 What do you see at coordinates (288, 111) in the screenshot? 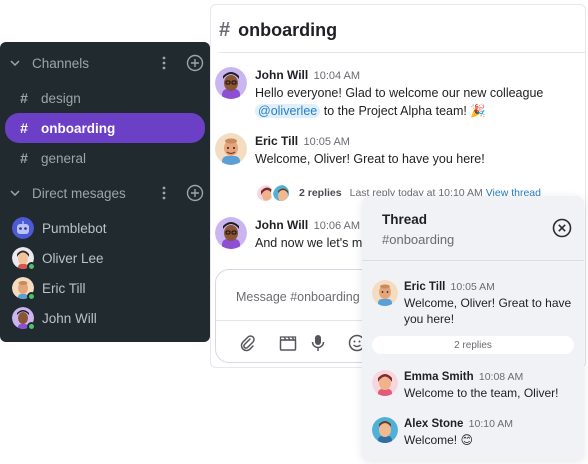
I see `user-mention: @oliverlee` at bounding box center [288, 111].